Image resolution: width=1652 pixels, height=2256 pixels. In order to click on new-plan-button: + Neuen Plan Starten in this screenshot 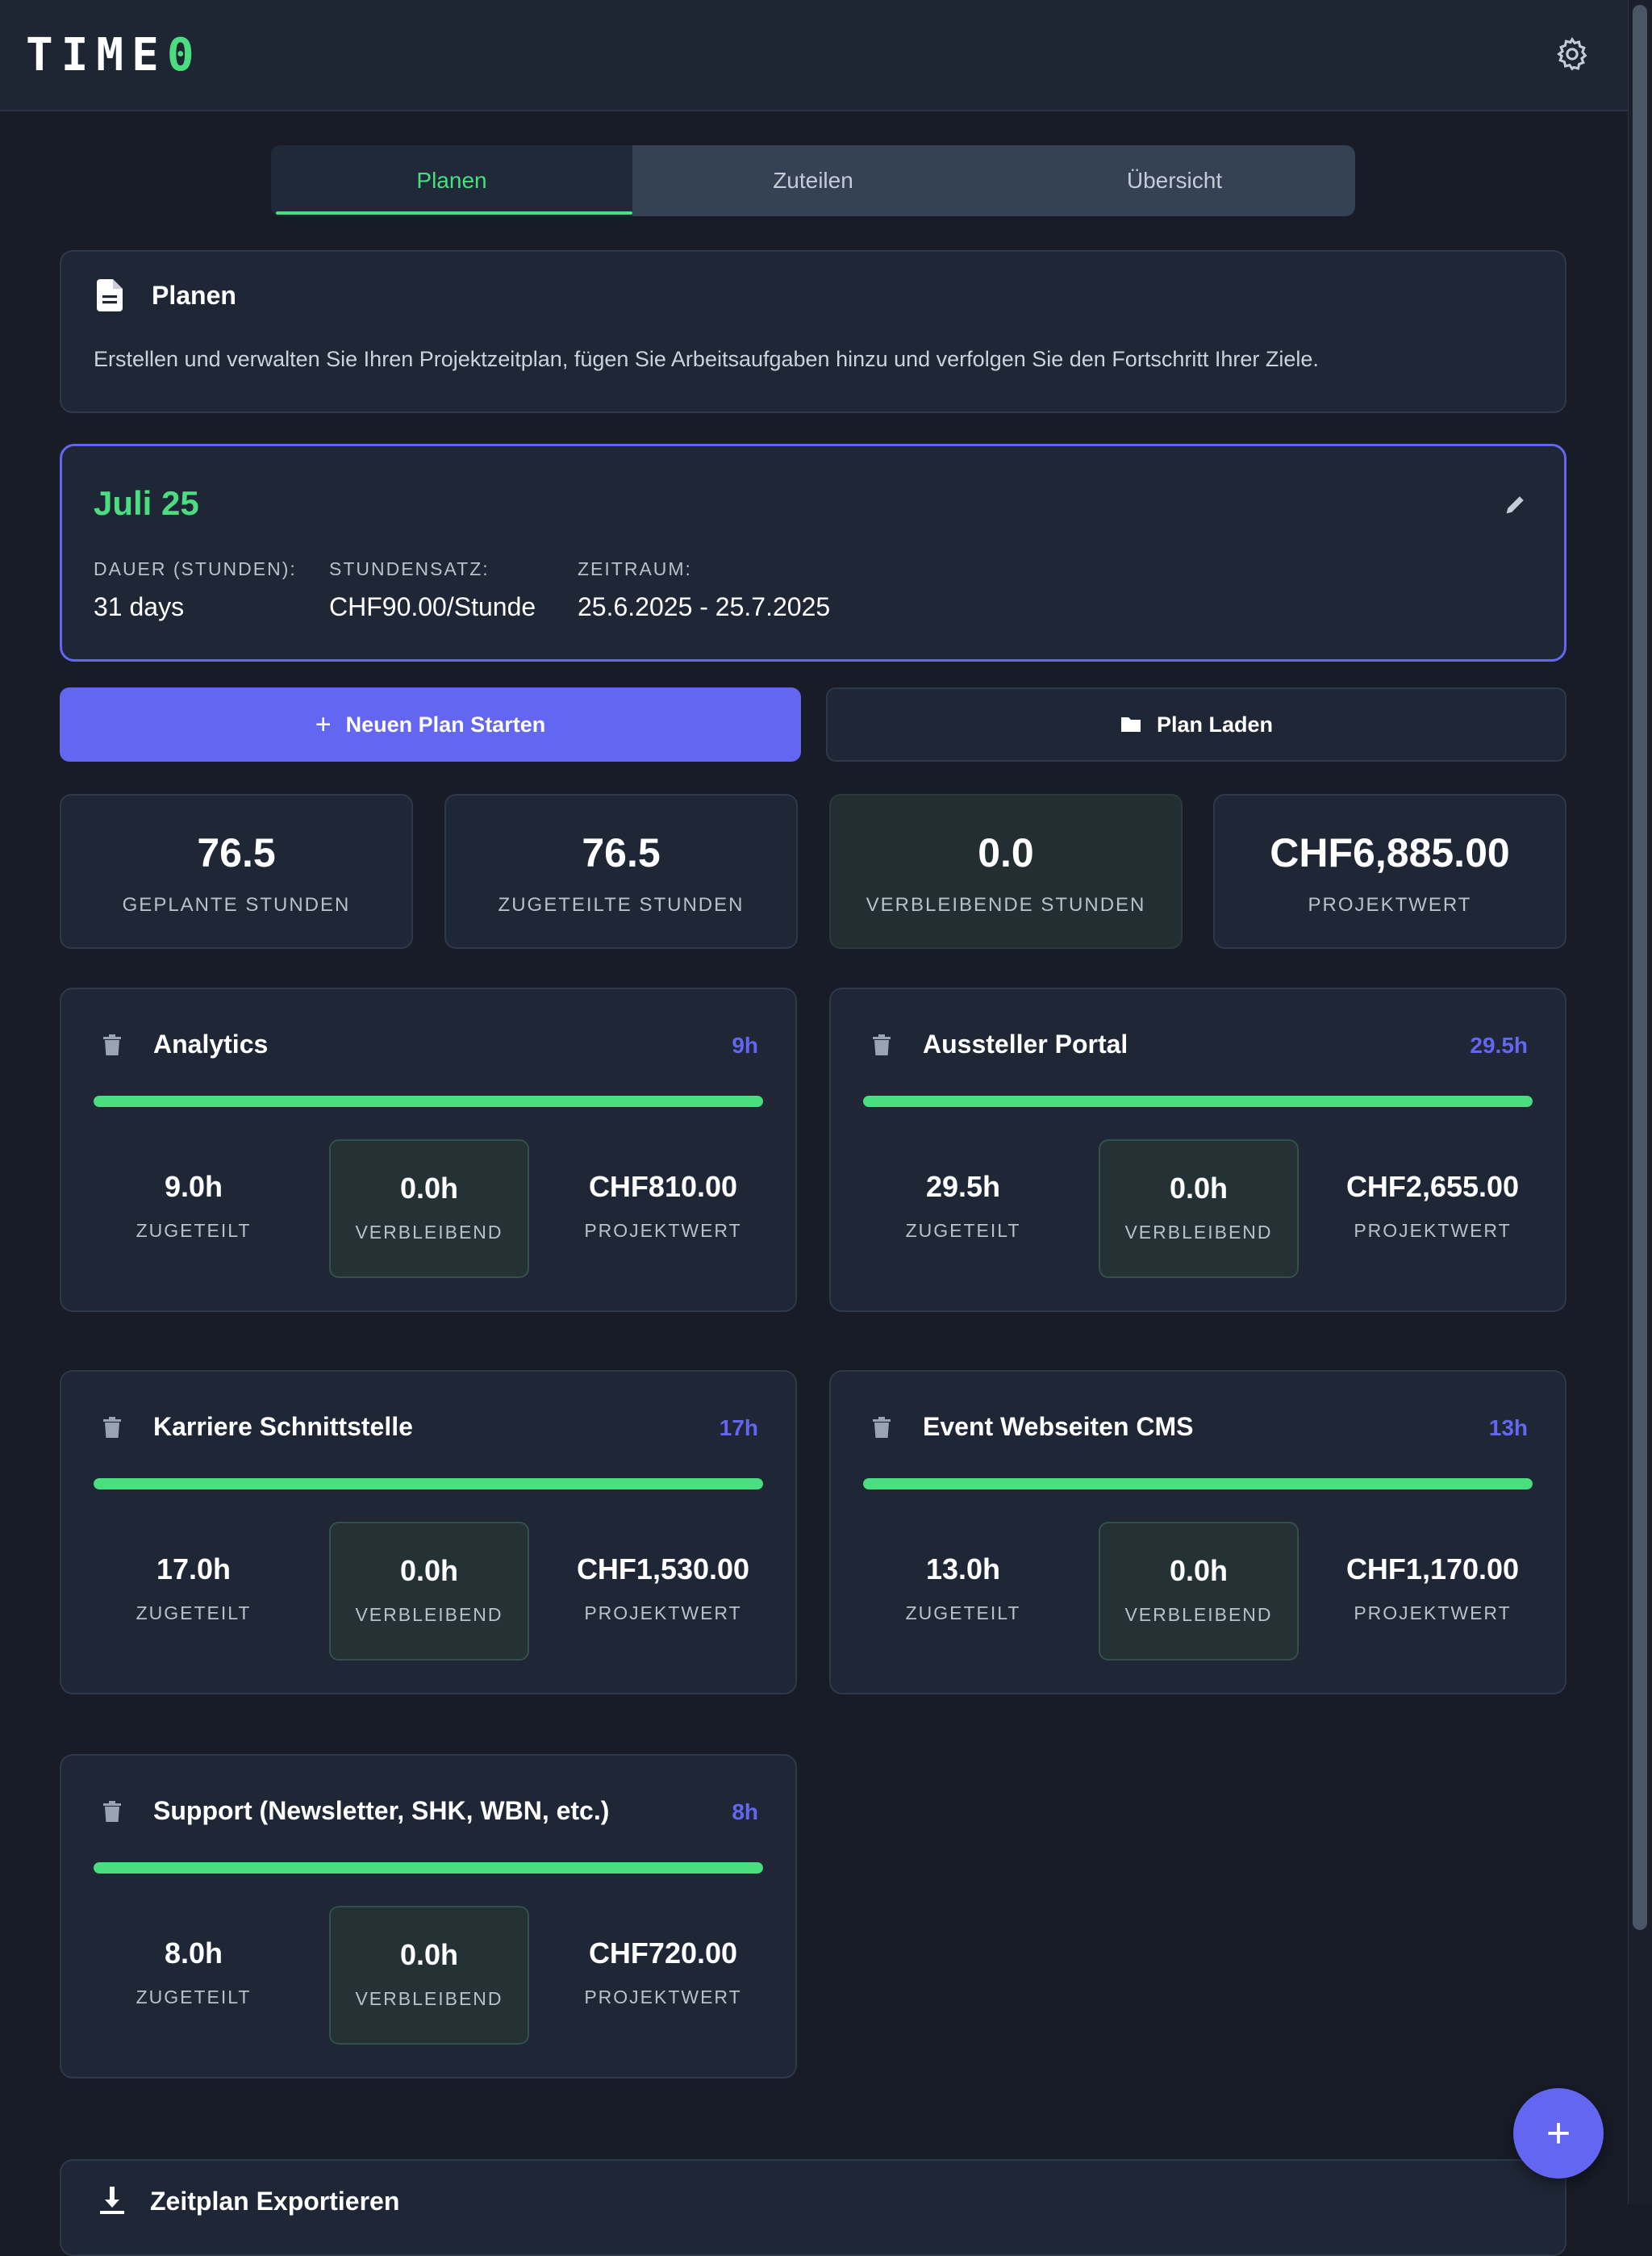, I will do `click(431, 724)`.